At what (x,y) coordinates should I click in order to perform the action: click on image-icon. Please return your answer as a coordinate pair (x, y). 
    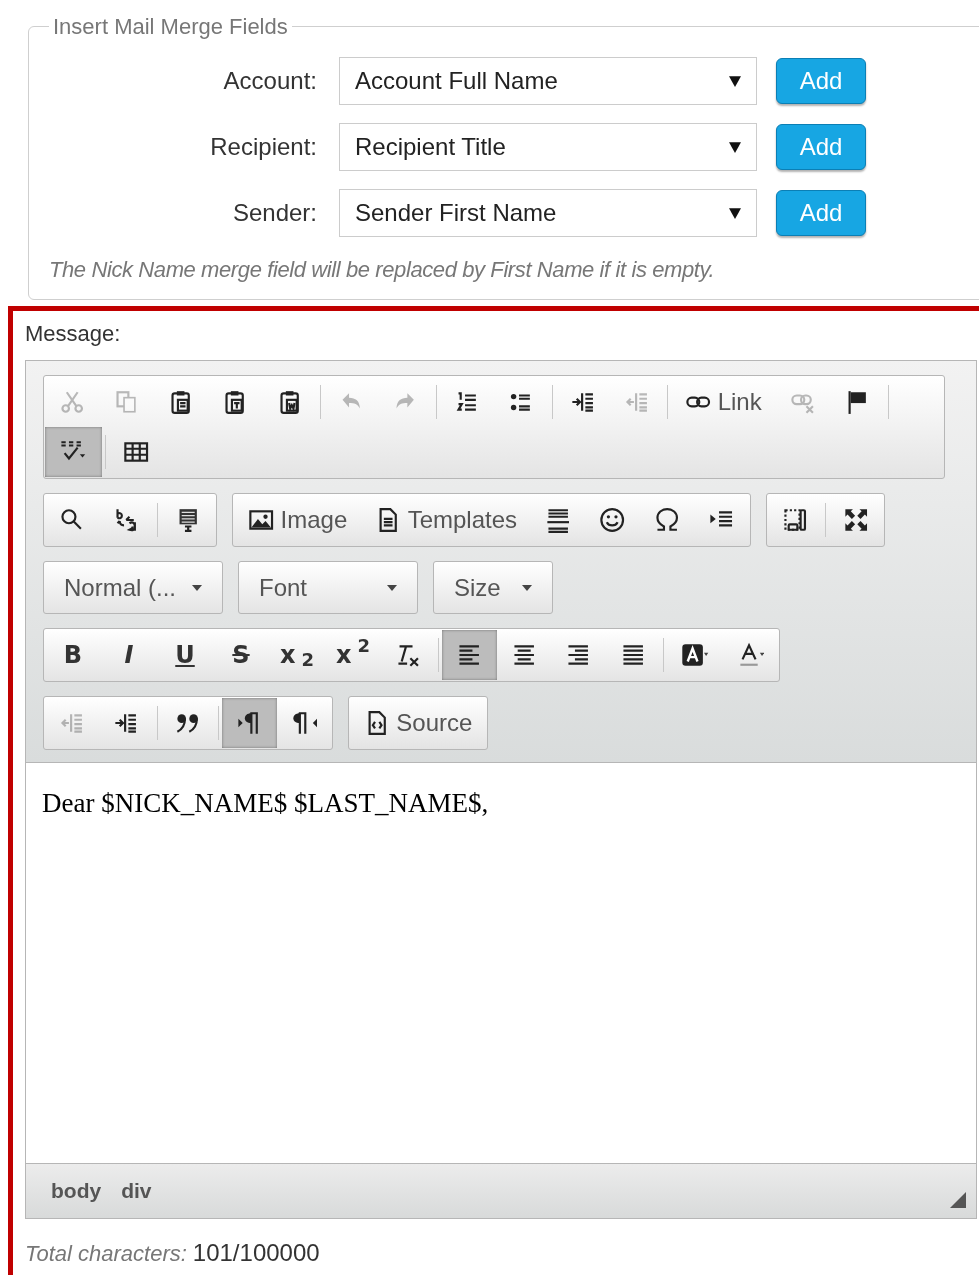
    Looking at the image, I should click on (261, 520).